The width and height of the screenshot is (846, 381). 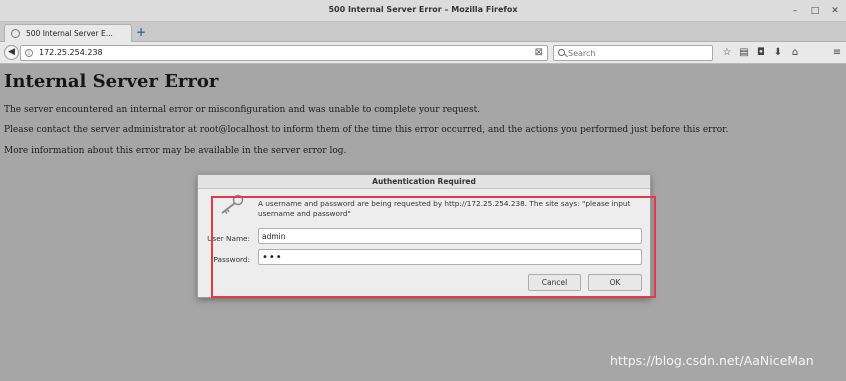 What do you see at coordinates (424, 182) in the screenshot?
I see `dialog-title: Authentication Required` at bounding box center [424, 182].